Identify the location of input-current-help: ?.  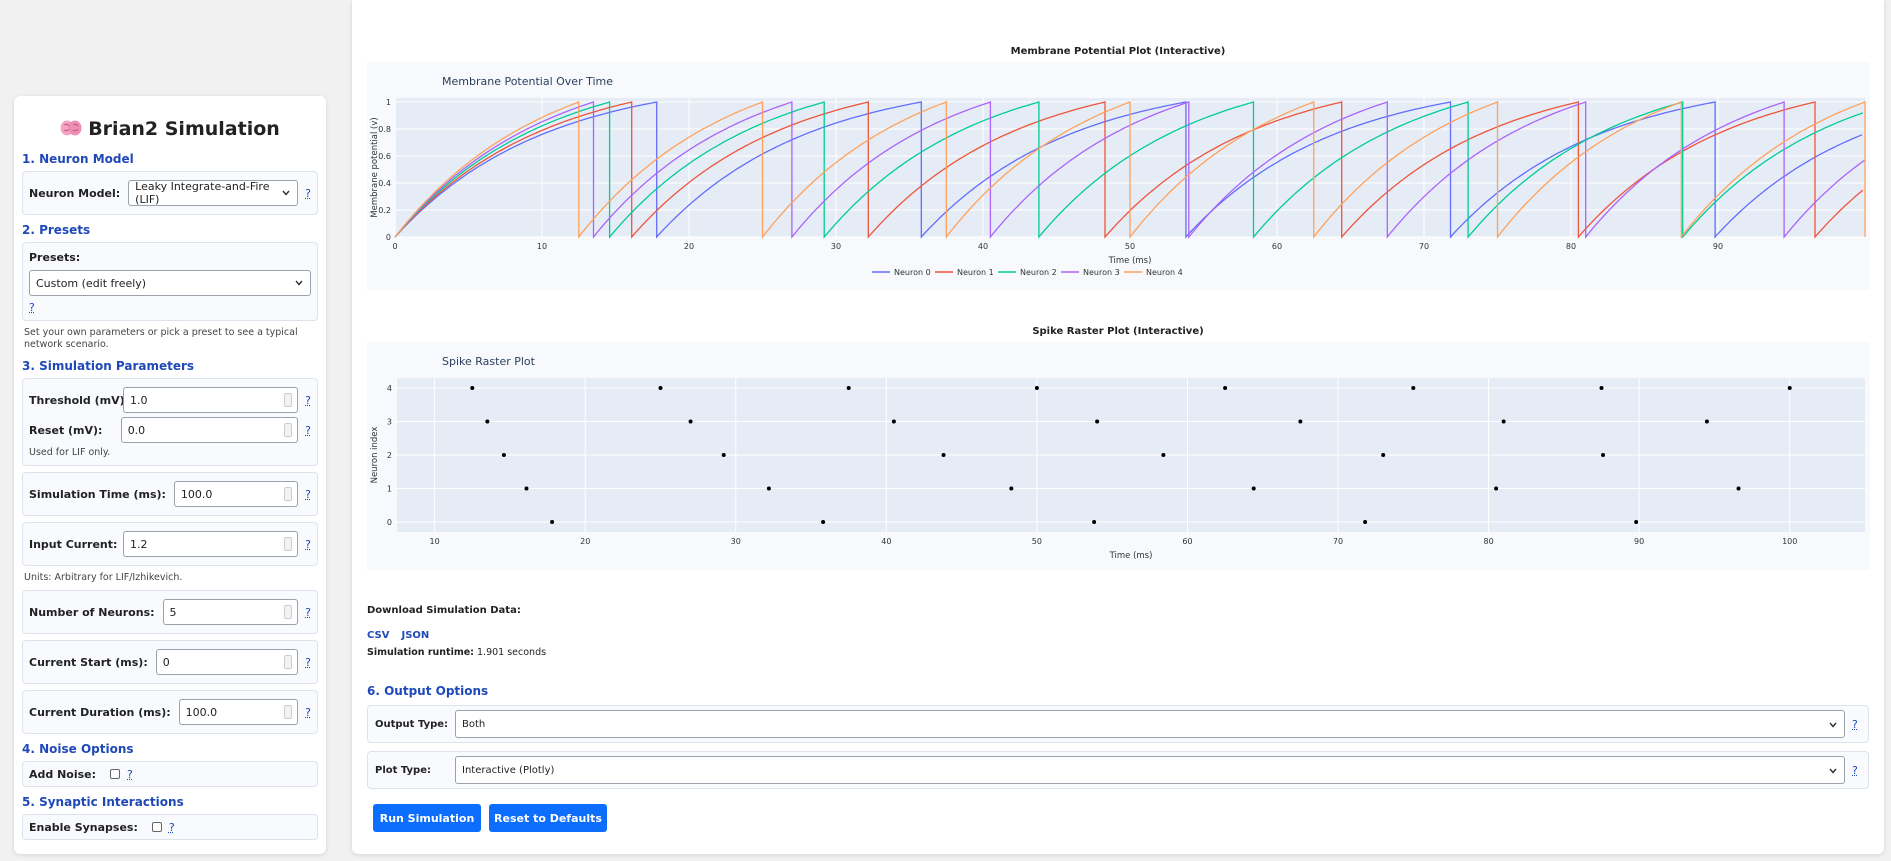
(308, 544).